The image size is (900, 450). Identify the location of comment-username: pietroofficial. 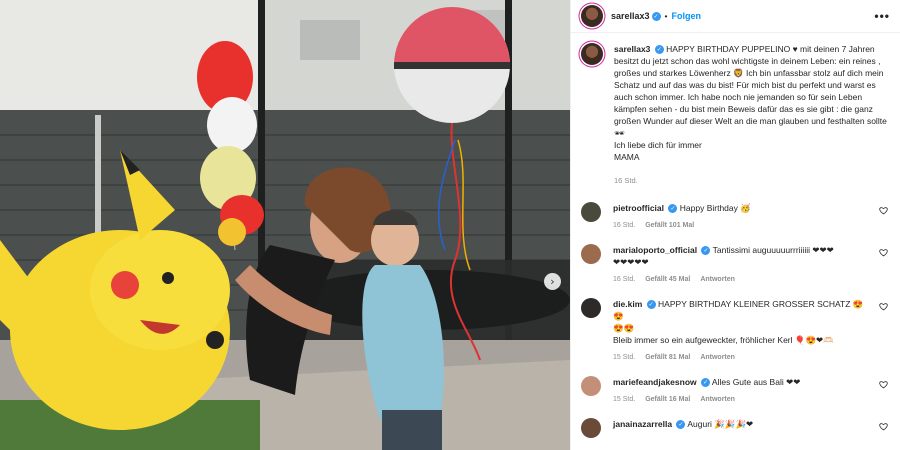
(638, 208).